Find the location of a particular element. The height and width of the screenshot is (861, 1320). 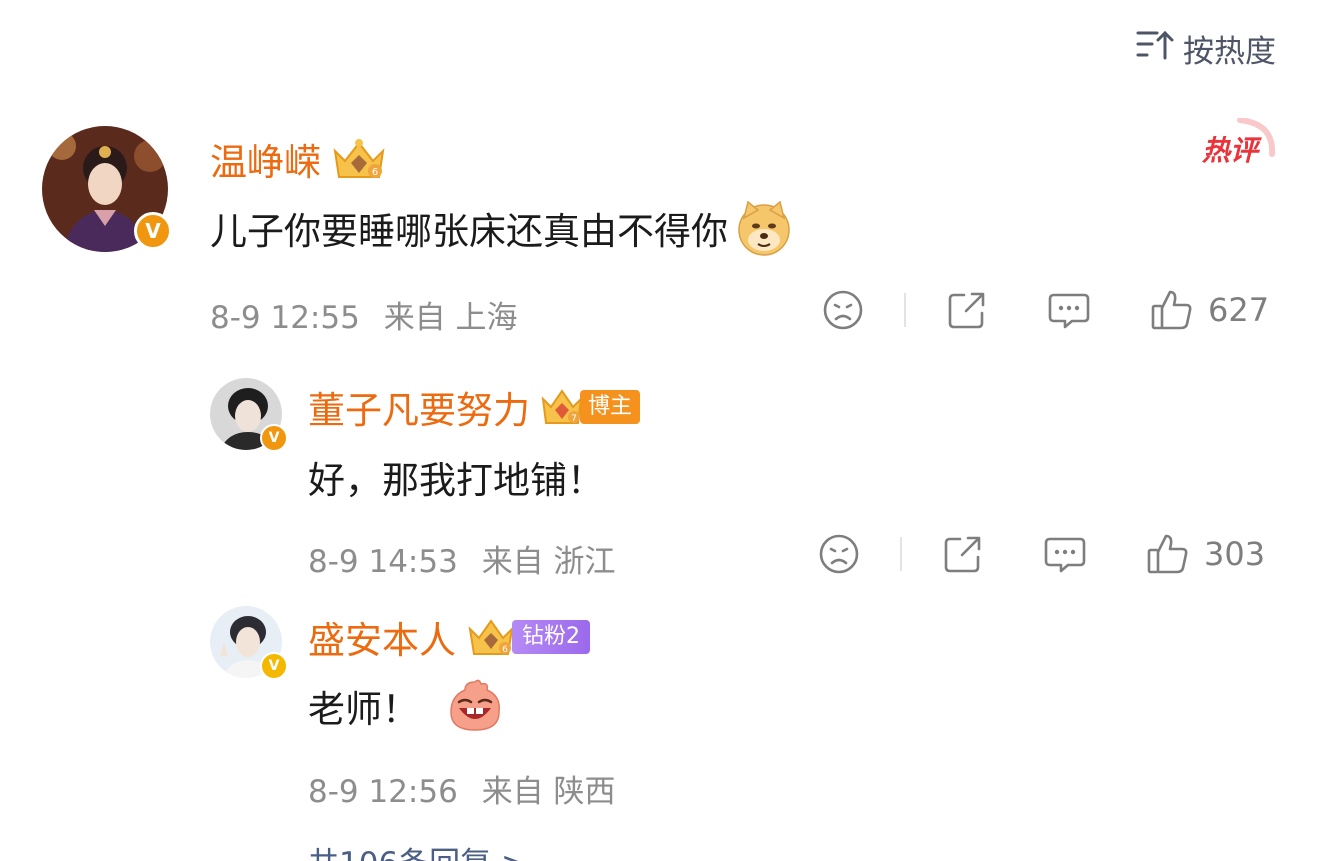

doge-emoji is located at coordinates (764, 228).